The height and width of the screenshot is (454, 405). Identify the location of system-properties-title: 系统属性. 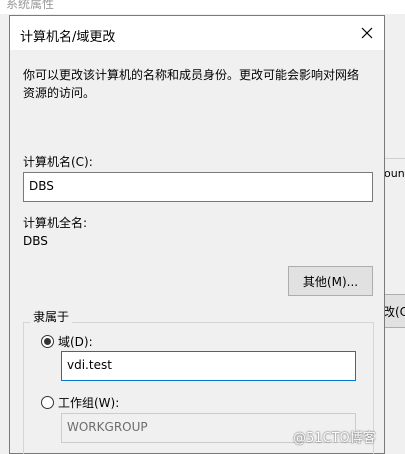
(30, 5).